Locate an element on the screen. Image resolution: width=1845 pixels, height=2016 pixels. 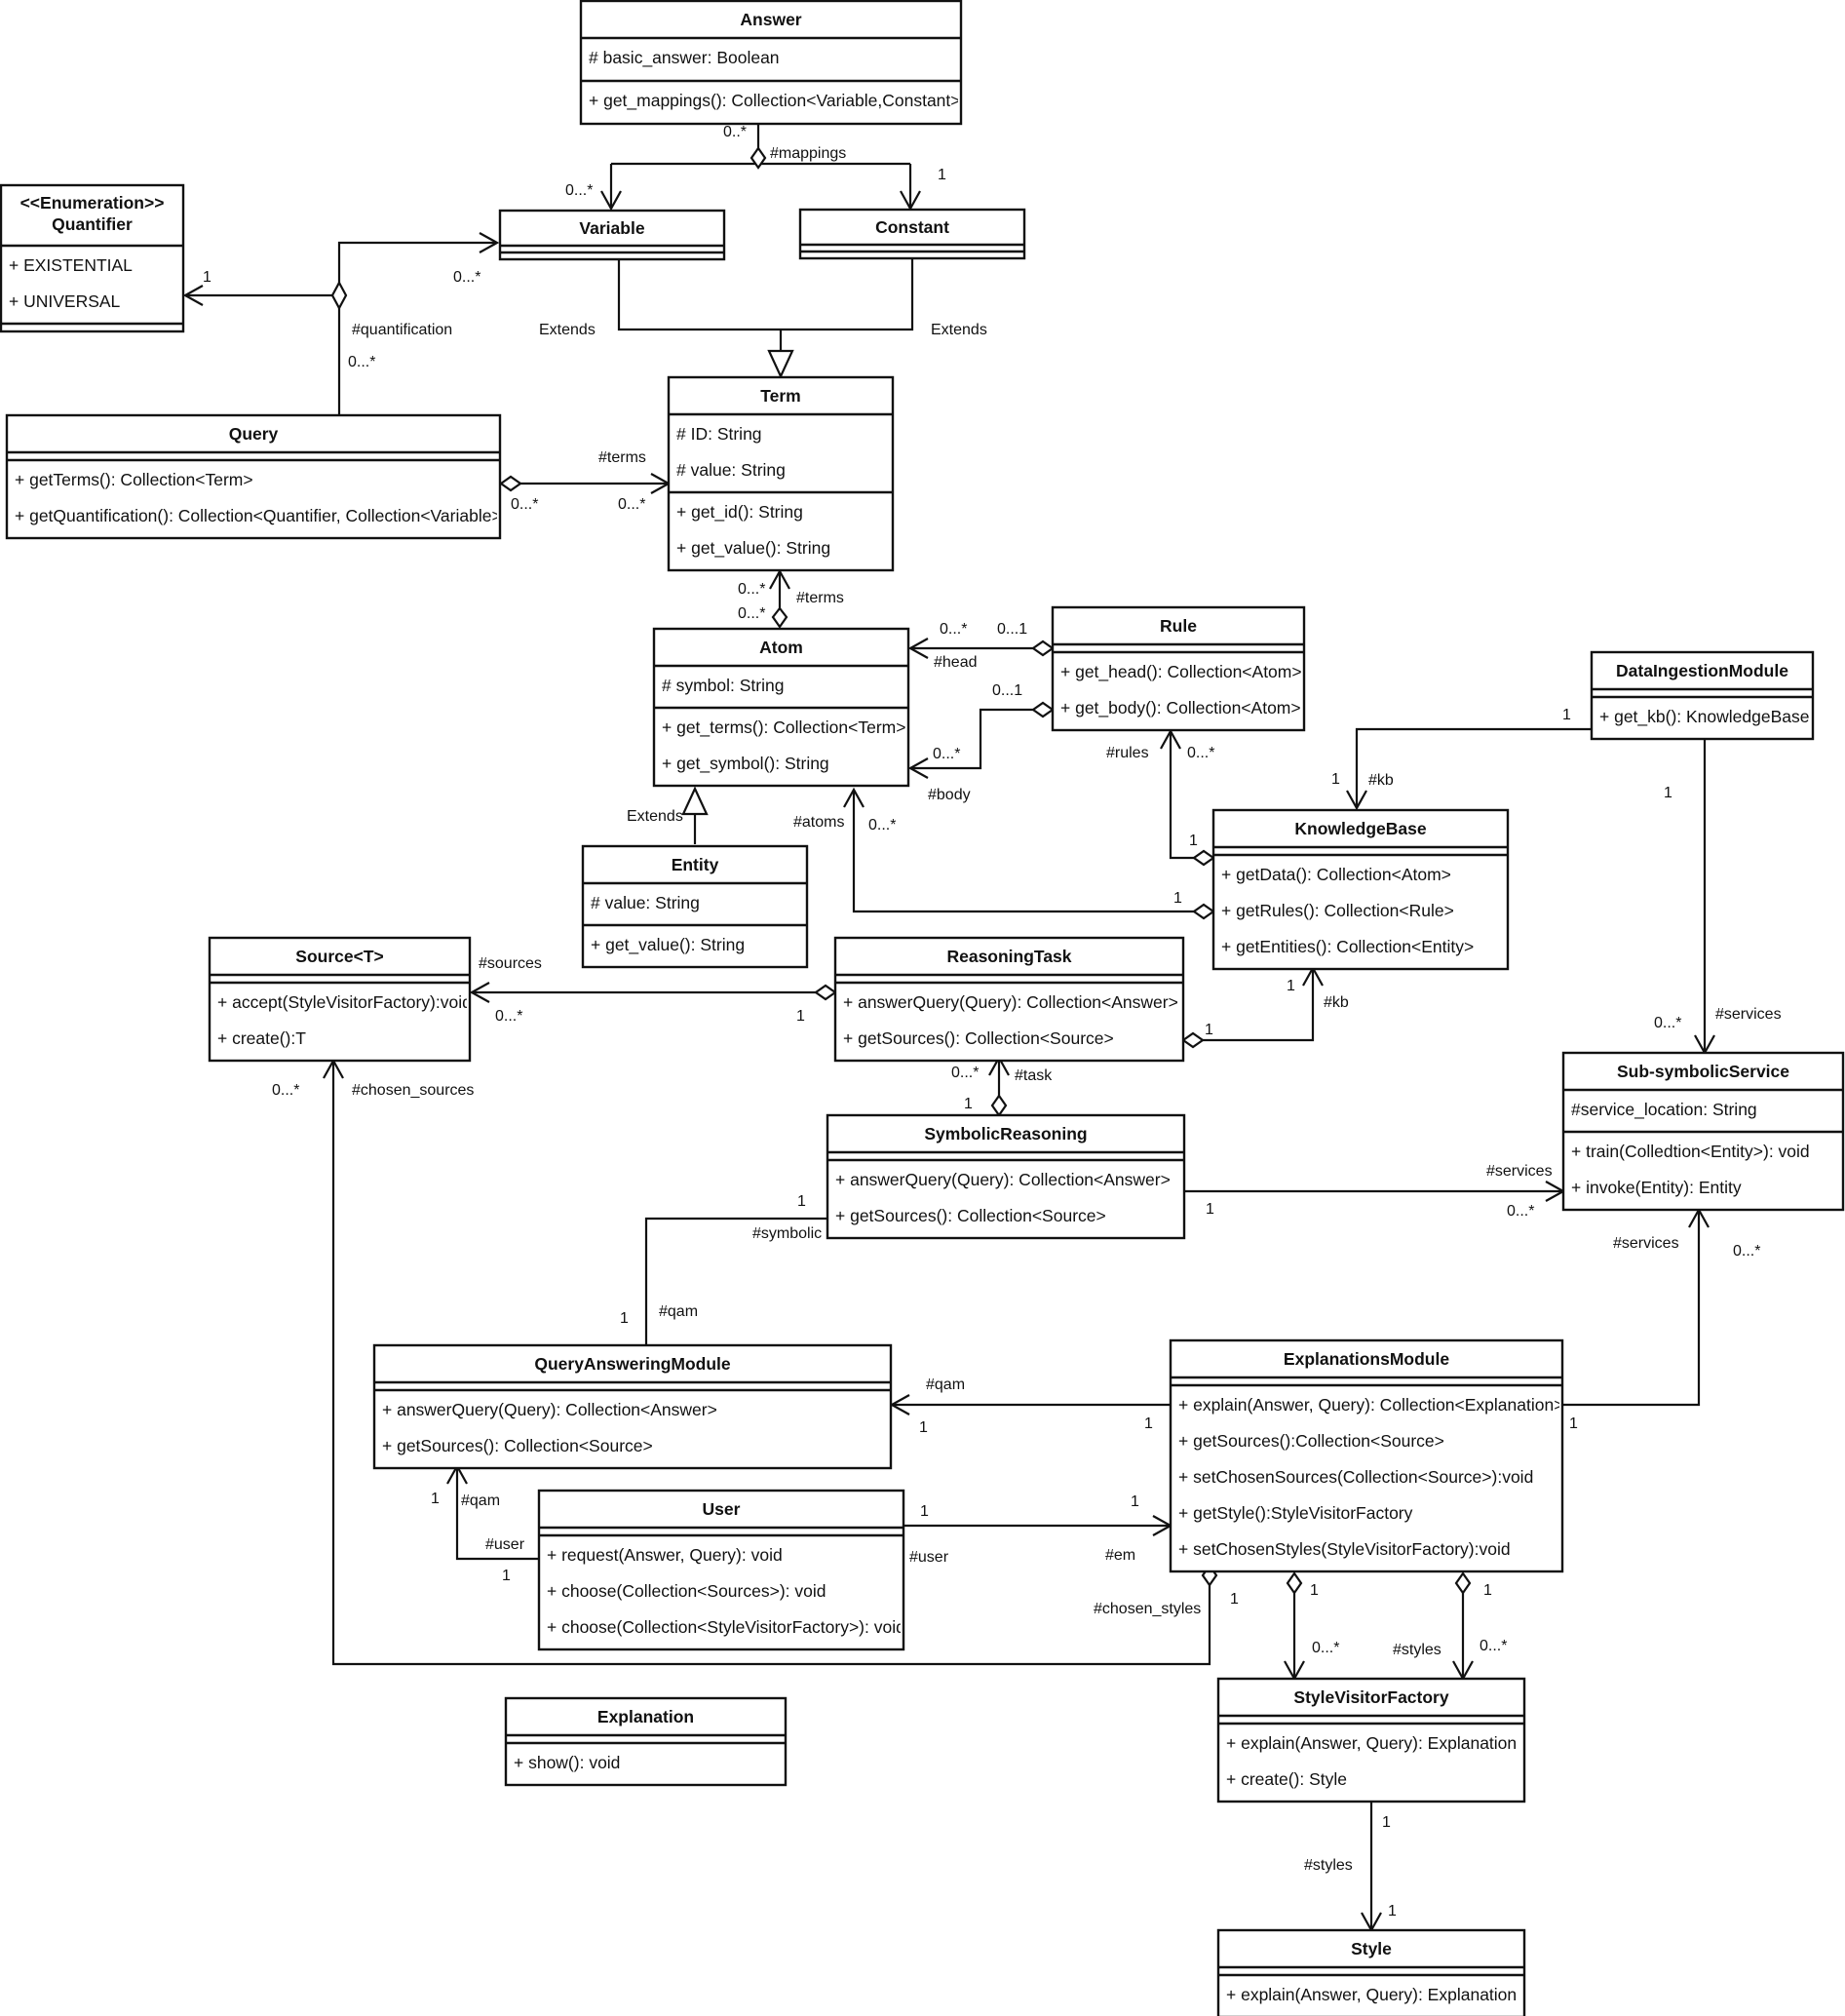
class-method: + train(Colledtion<Entity>): void is located at coordinates (1691, 1151).